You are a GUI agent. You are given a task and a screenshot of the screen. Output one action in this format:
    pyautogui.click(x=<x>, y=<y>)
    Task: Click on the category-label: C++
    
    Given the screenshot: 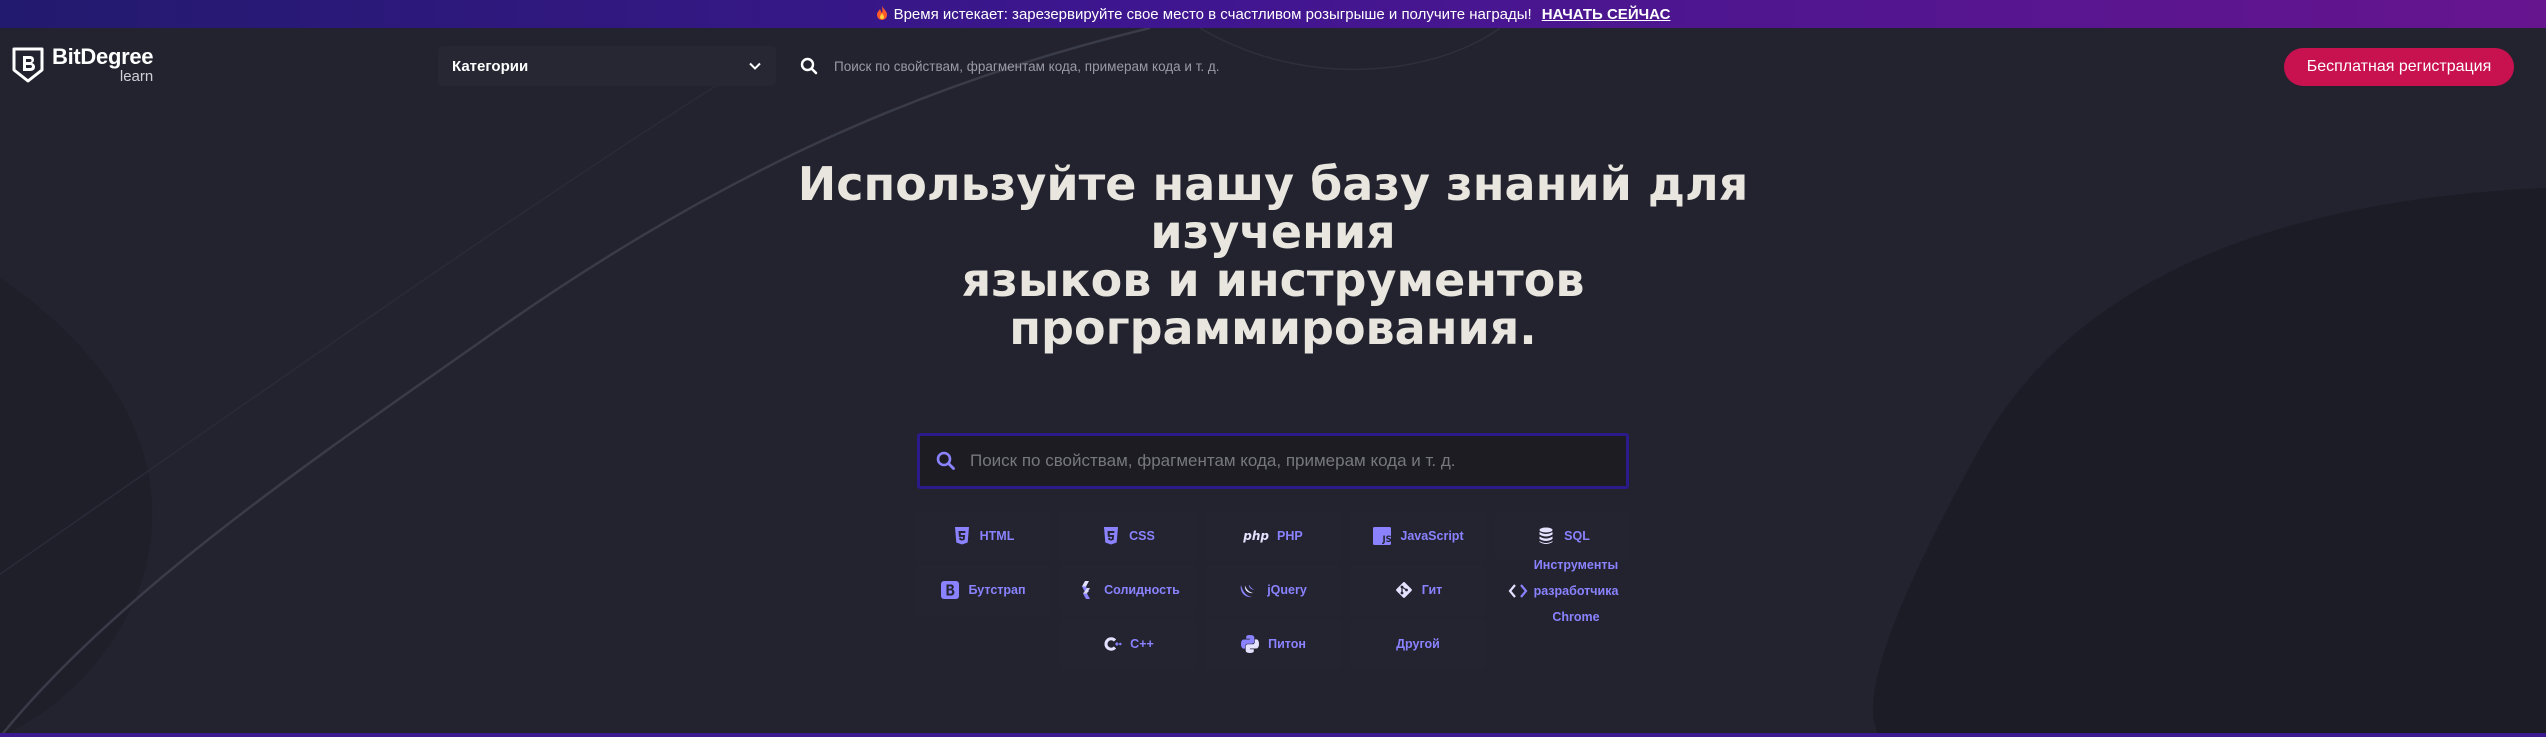 What is the action you would take?
    pyautogui.click(x=1142, y=644)
    